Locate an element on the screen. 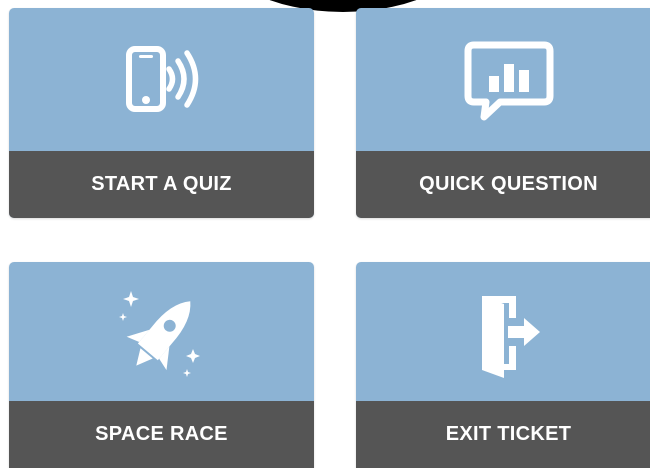 This screenshot has width=650, height=468. space-race-label: SPACE RACE is located at coordinates (161, 434).